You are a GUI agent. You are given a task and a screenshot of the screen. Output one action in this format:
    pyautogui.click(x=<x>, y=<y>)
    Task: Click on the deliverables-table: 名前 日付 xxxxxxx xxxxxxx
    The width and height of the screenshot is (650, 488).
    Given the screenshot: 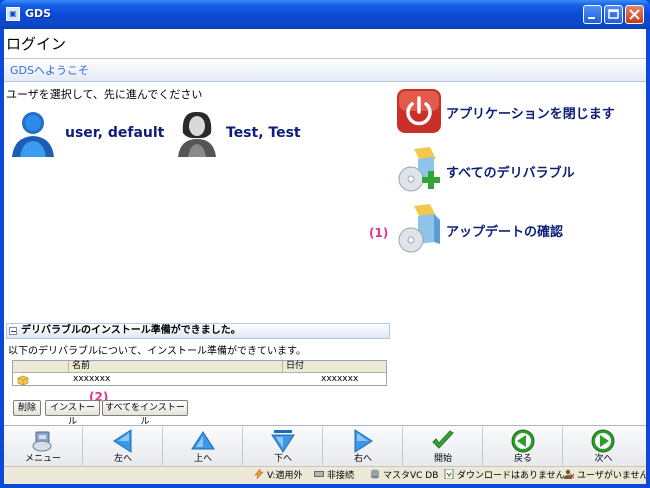 What is the action you would take?
    pyautogui.click(x=199, y=373)
    